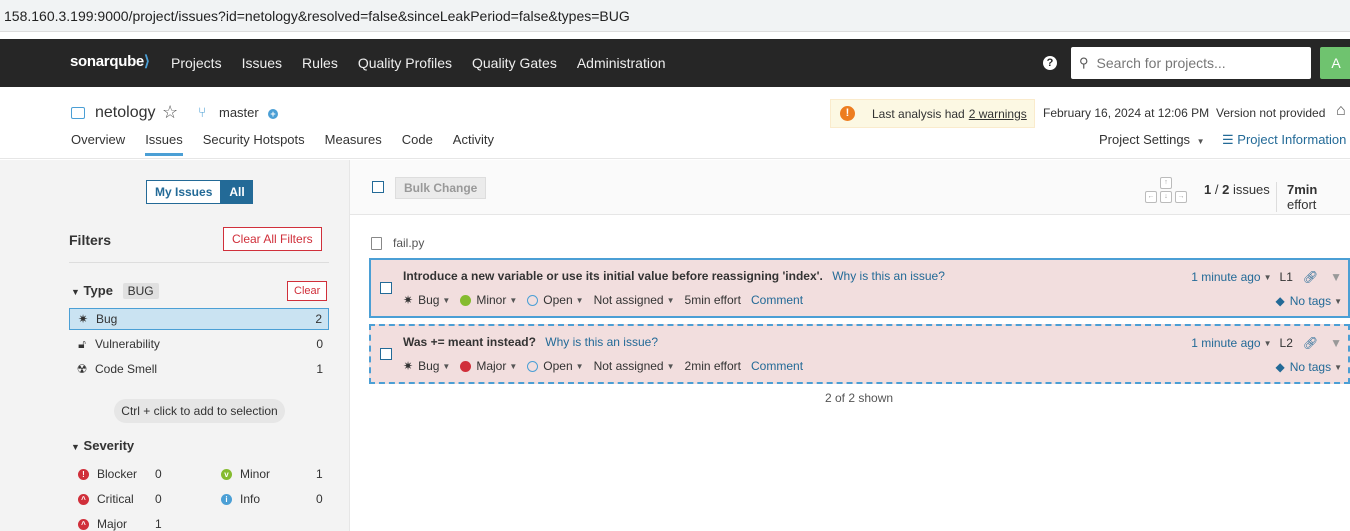 Image resolution: width=1350 pixels, height=531 pixels. I want to click on issue-effort: 5min effort, so click(713, 300).